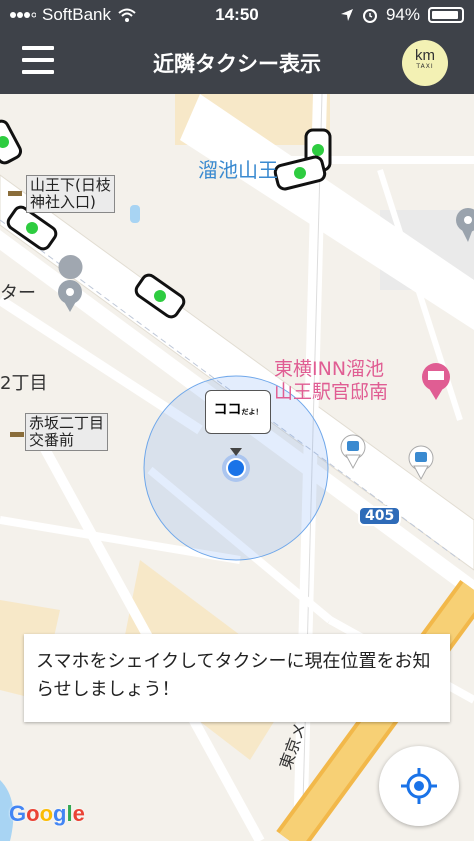  I want to click on bus-stop-label-akasaka: 赤坂二丁目 交番前, so click(67, 432).